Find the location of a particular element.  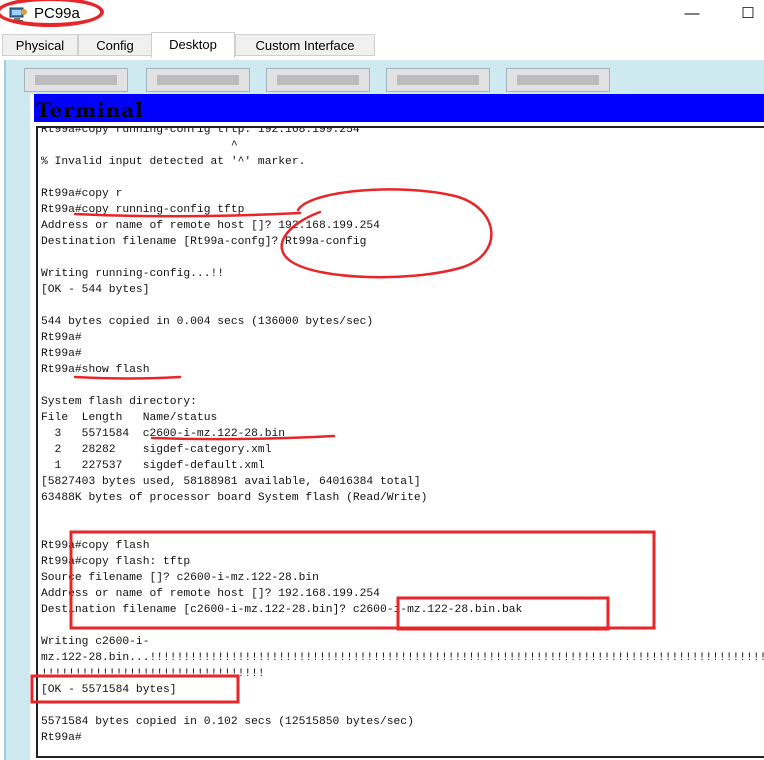

terminal-line: Writing c2600-i- is located at coordinates (95, 642).